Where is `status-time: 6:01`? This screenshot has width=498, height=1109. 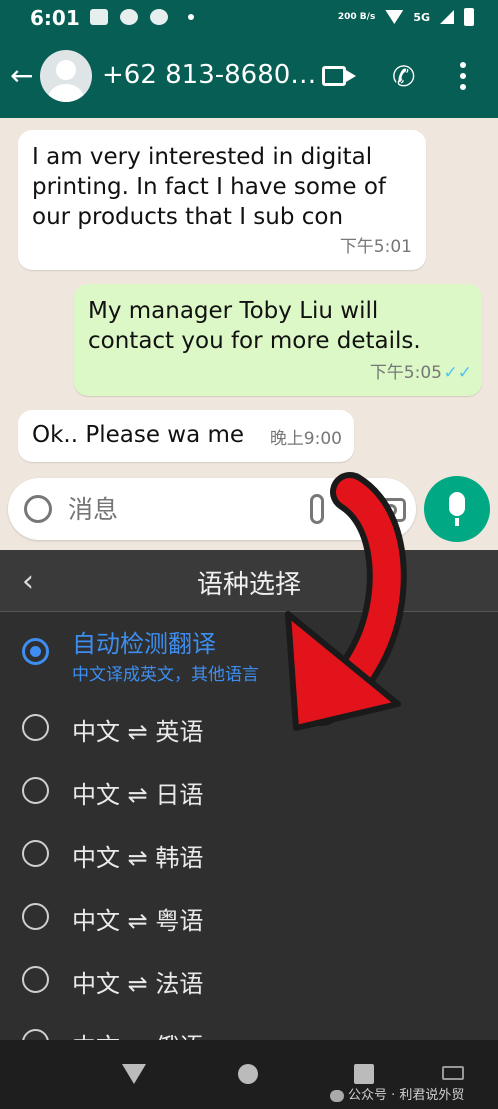
status-time: 6:01 is located at coordinates (55, 18).